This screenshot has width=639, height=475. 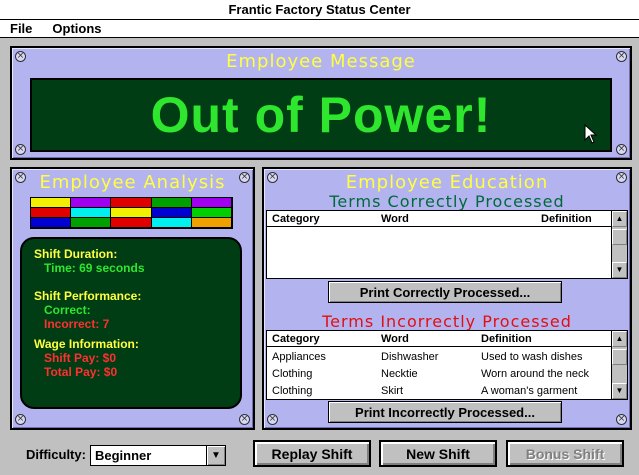 I want to click on row-word: Necktie, so click(x=399, y=373).